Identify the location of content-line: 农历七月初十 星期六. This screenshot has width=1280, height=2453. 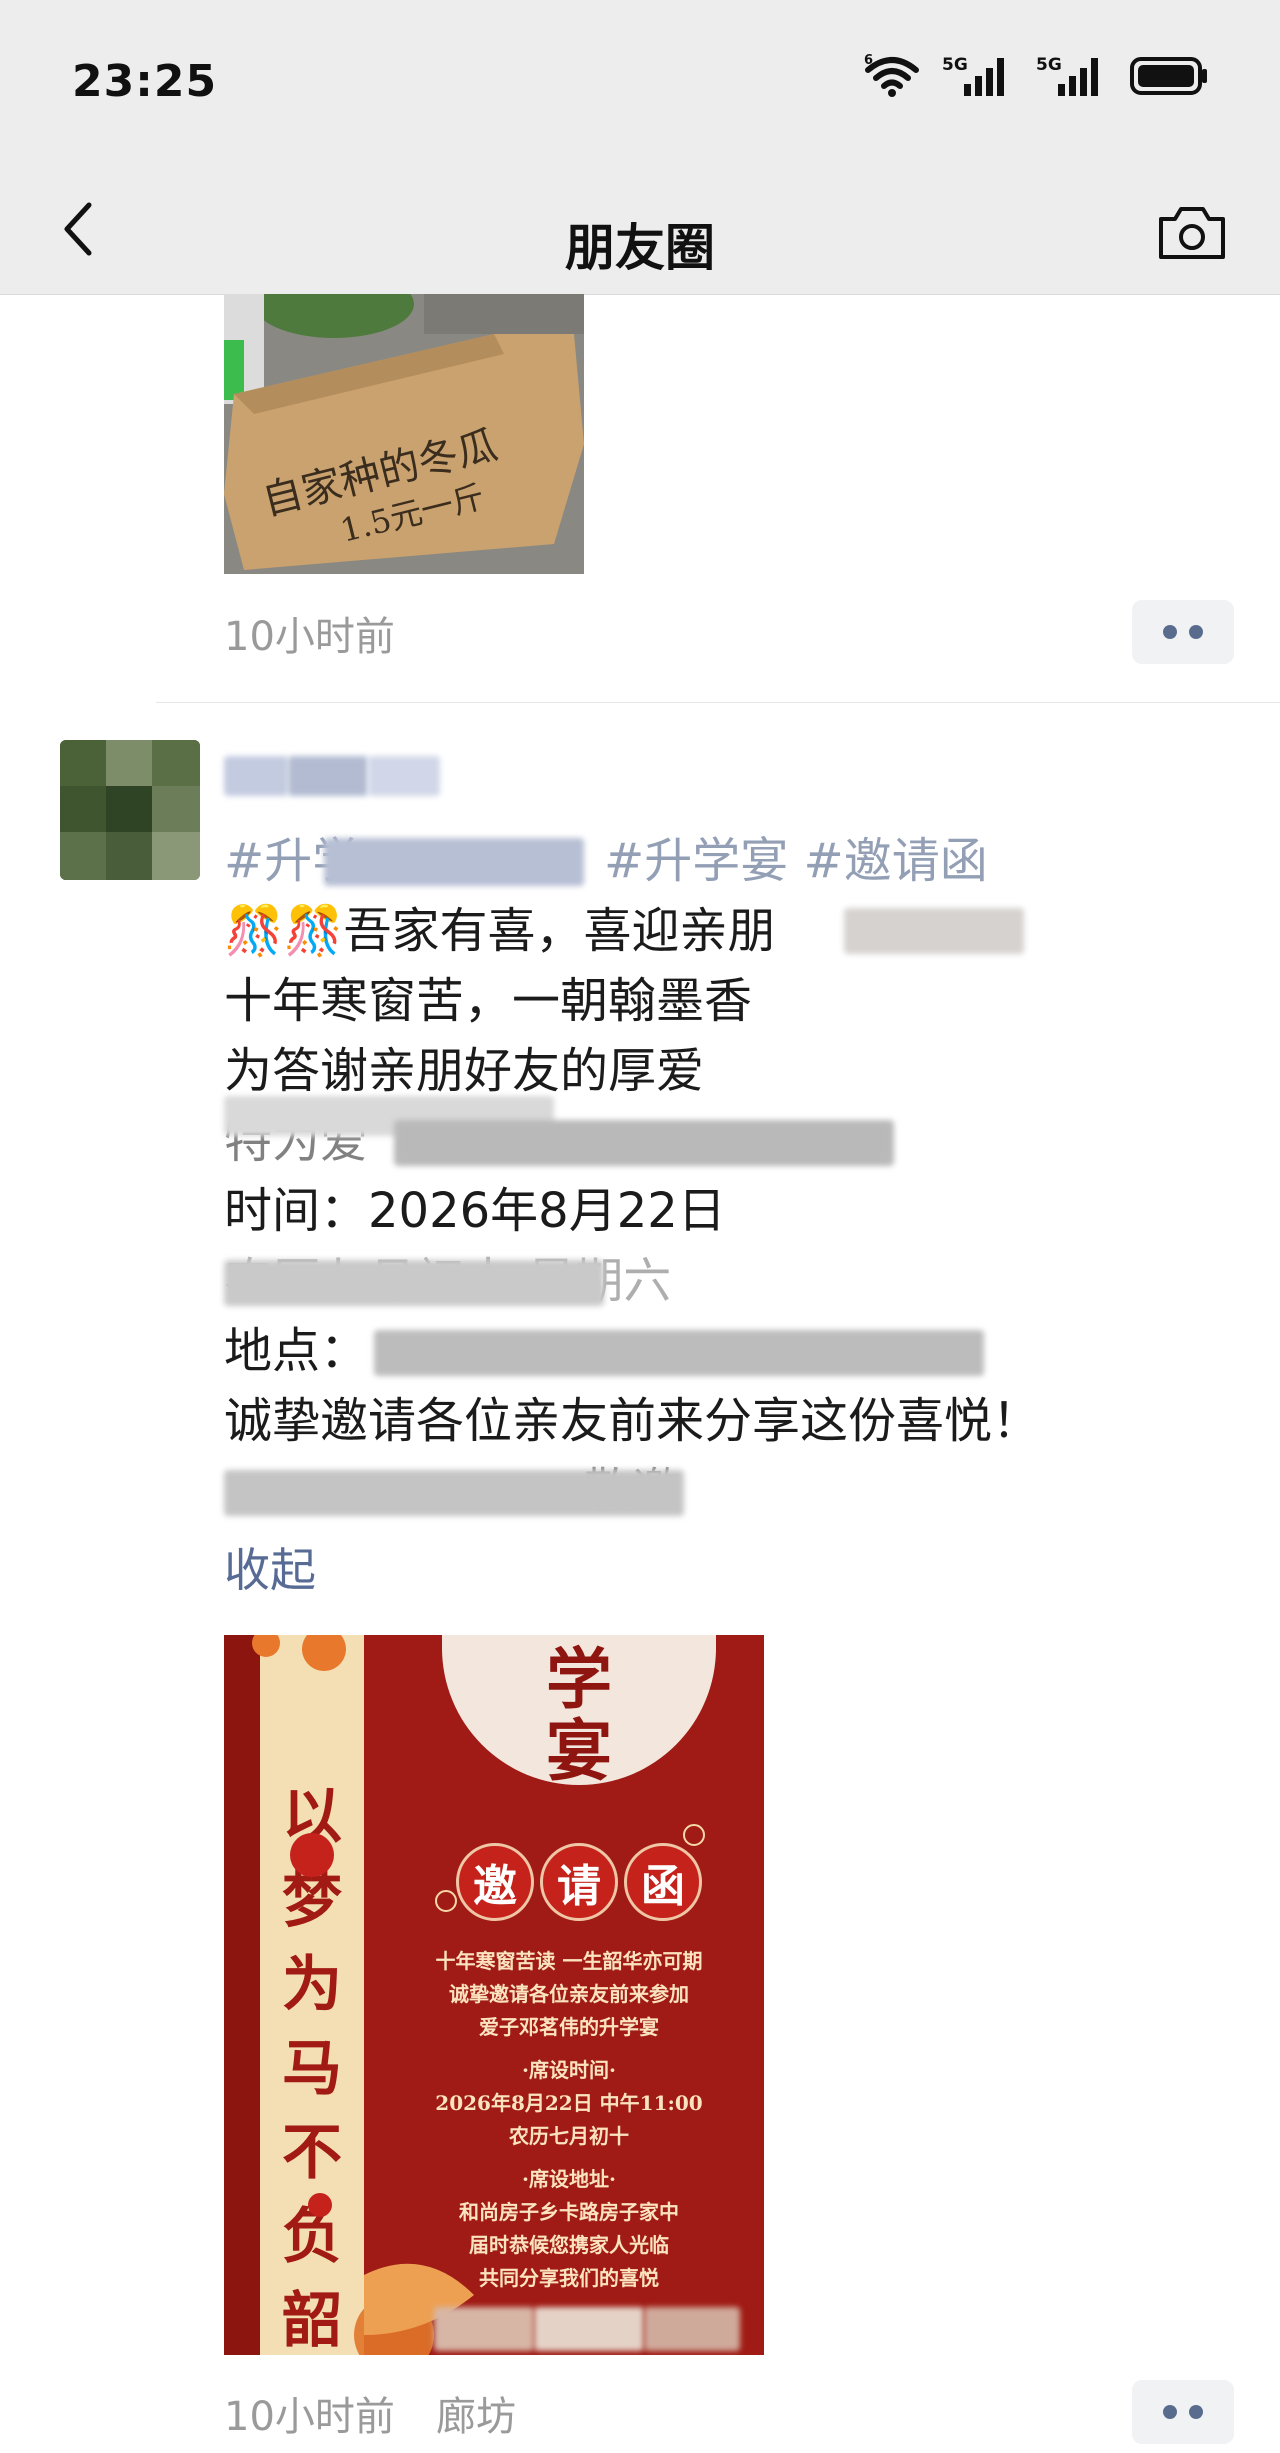
(739, 1281).